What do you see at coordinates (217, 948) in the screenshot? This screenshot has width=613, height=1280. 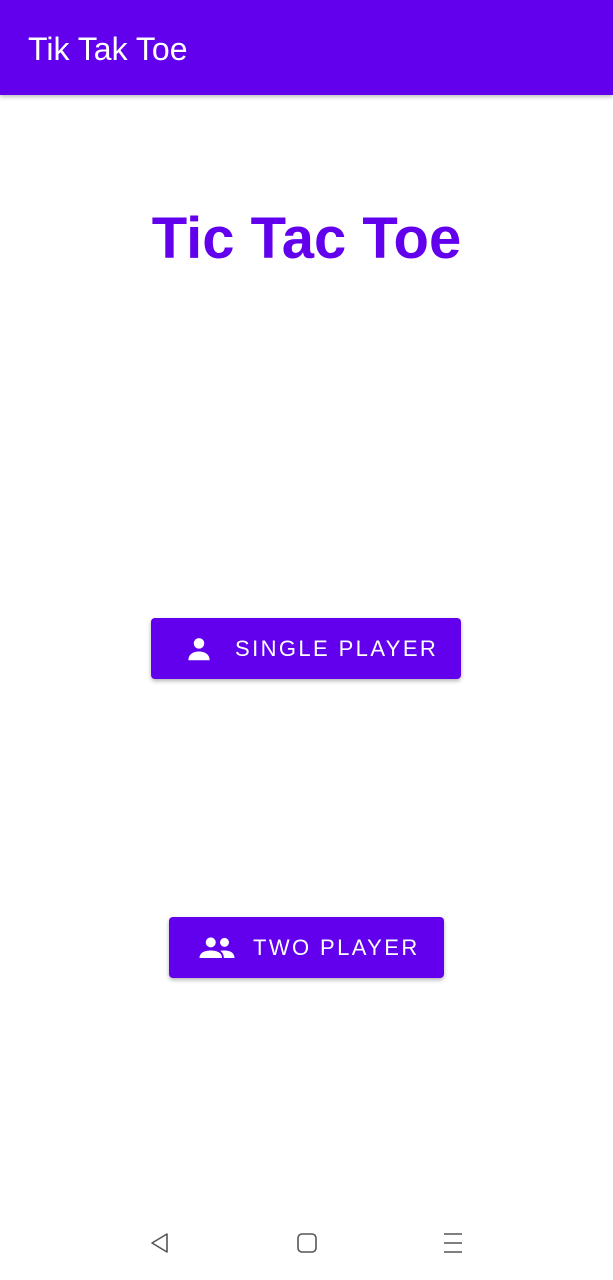 I see `people-icon` at bounding box center [217, 948].